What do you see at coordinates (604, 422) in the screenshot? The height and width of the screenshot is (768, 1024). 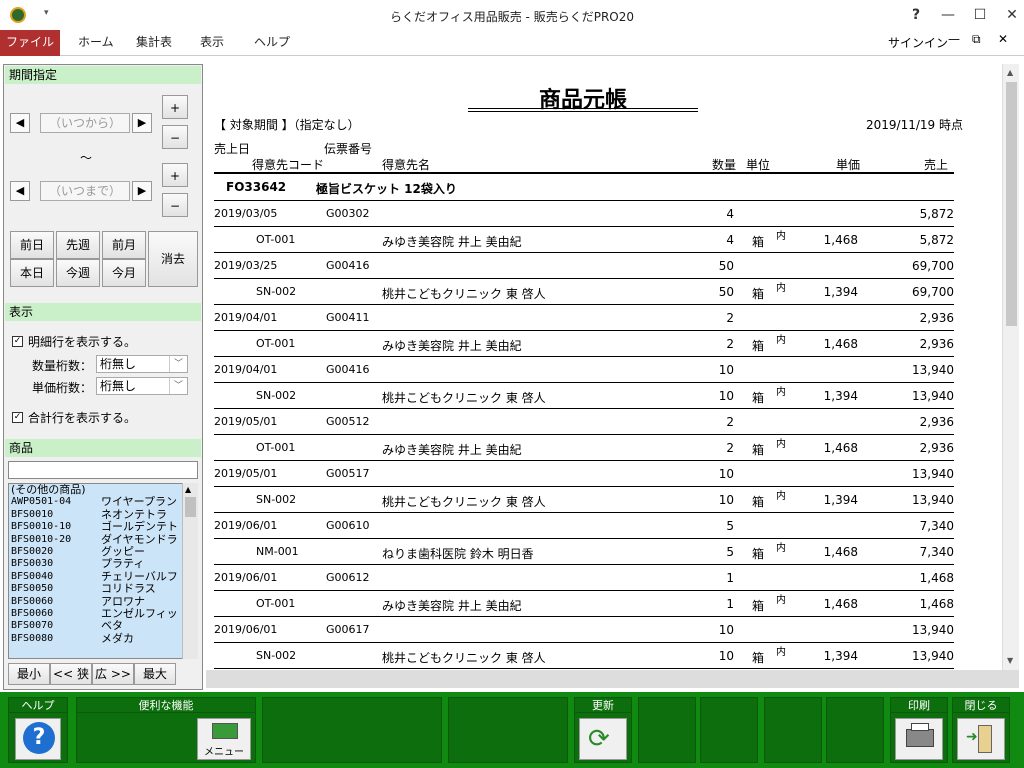 I see `table-row: 2019/05/01 G00512 2 2,936` at bounding box center [604, 422].